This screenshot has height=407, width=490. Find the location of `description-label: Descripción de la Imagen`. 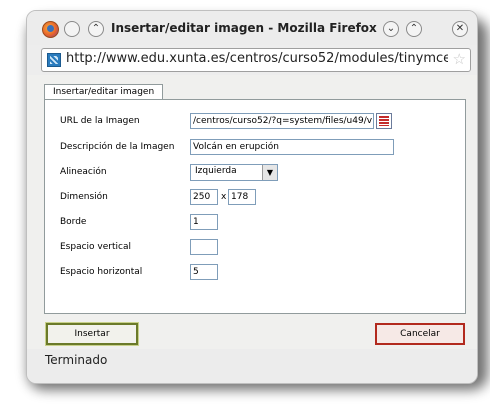

description-label: Descripción de la Imagen is located at coordinates (117, 147).